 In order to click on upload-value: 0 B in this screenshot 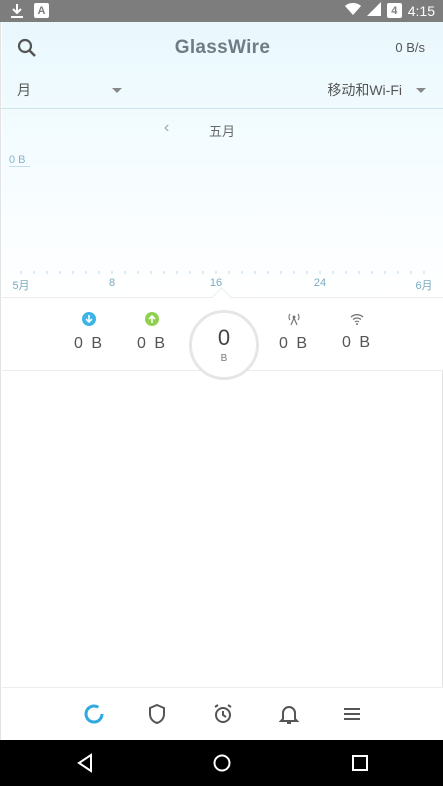, I will do `click(151, 343)`.